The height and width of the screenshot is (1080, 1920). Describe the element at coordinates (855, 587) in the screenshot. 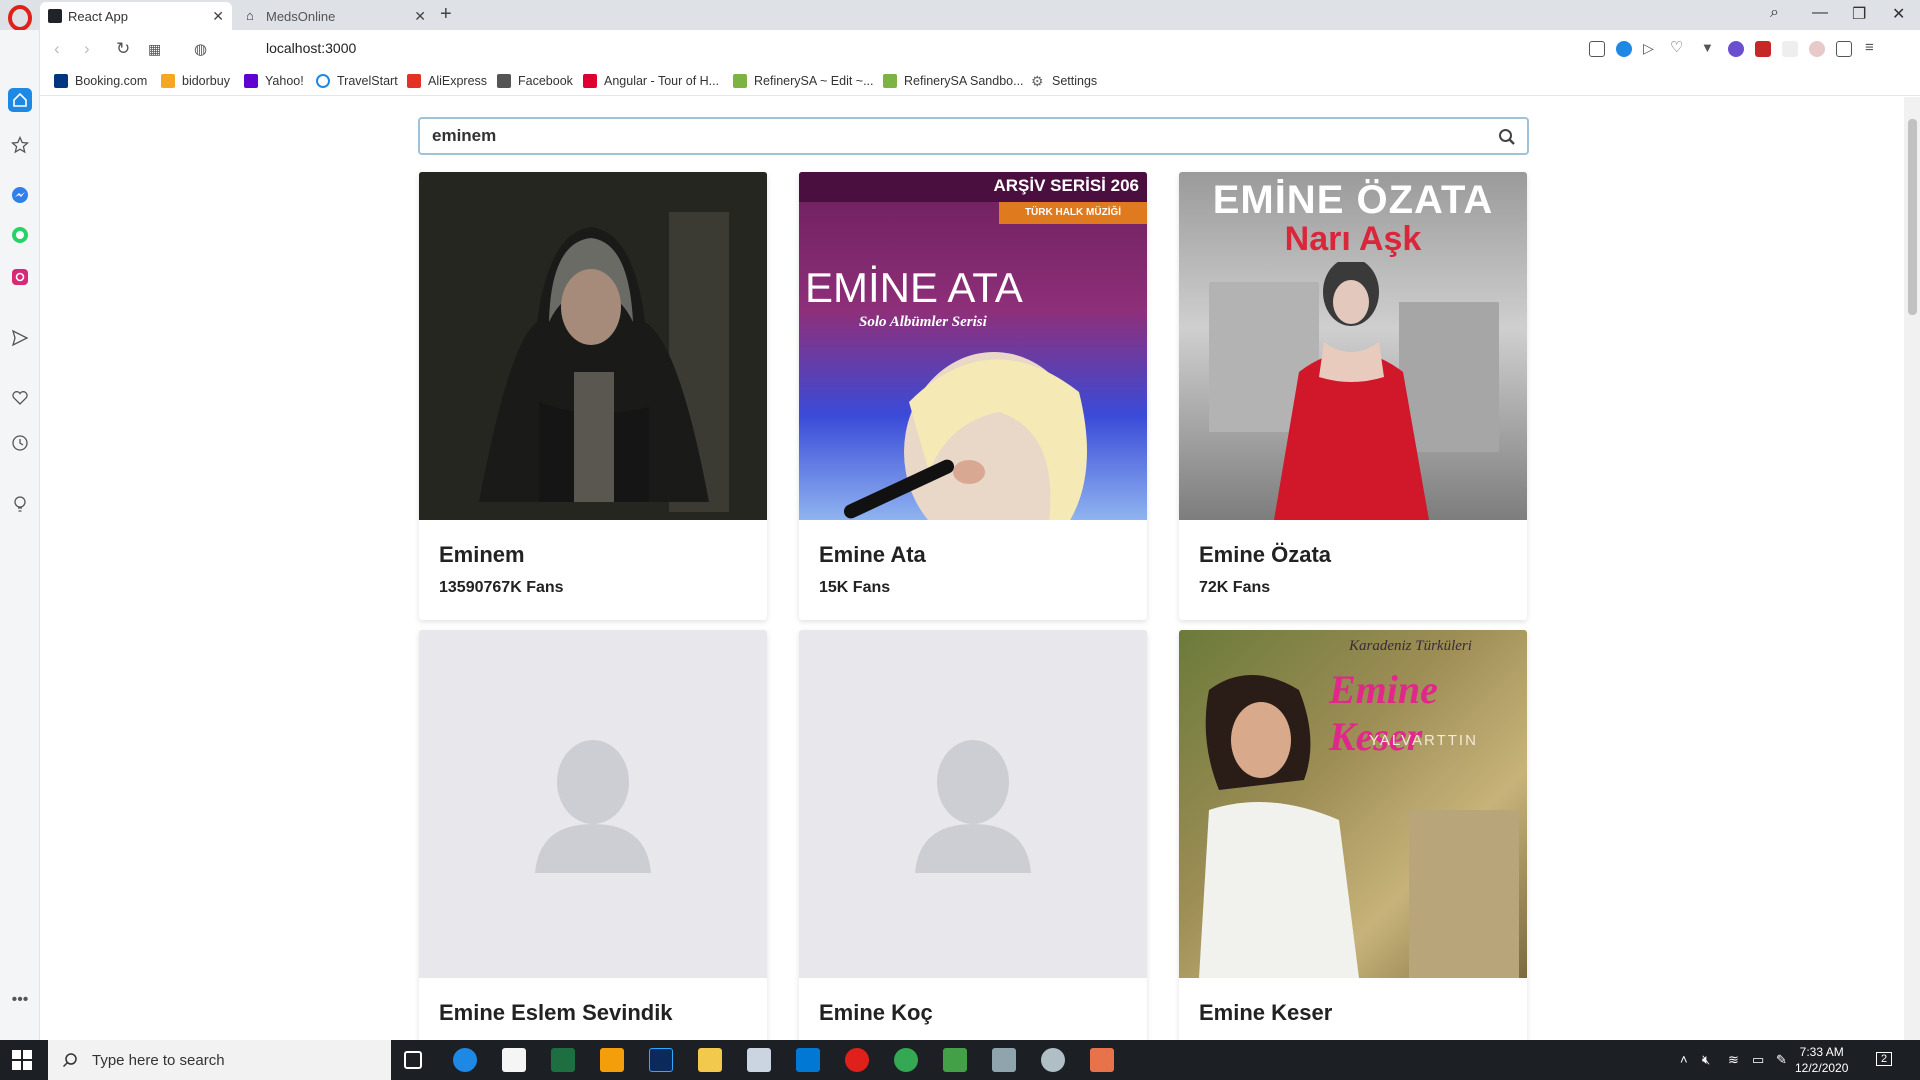

I see `artist-fans: 15K Fans` at that location.